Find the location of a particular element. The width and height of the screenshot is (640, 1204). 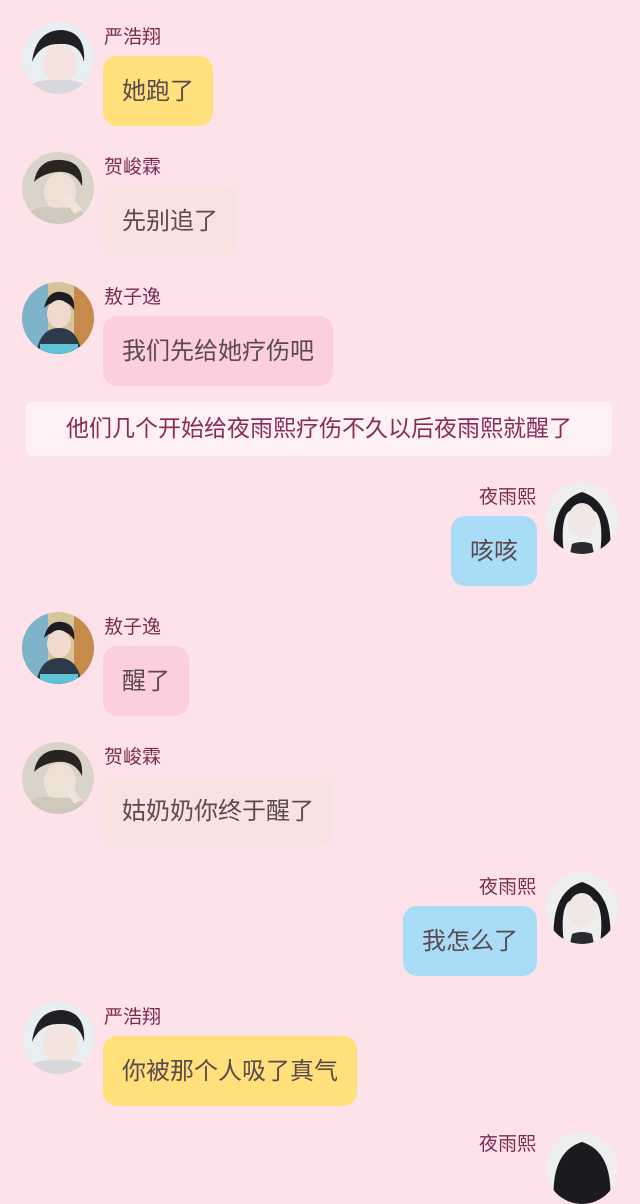

message-bubble: 我怎么了 is located at coordinates (470, 941).